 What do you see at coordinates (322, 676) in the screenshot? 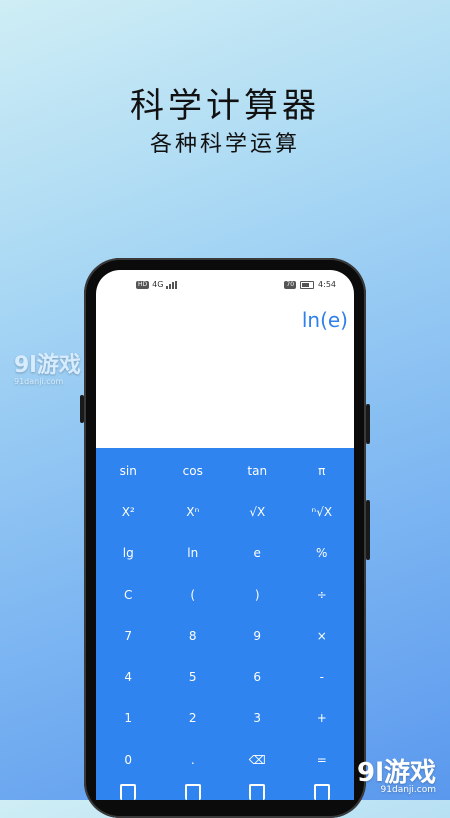
I see `key-minus: -` at bounding box center [322, 676].